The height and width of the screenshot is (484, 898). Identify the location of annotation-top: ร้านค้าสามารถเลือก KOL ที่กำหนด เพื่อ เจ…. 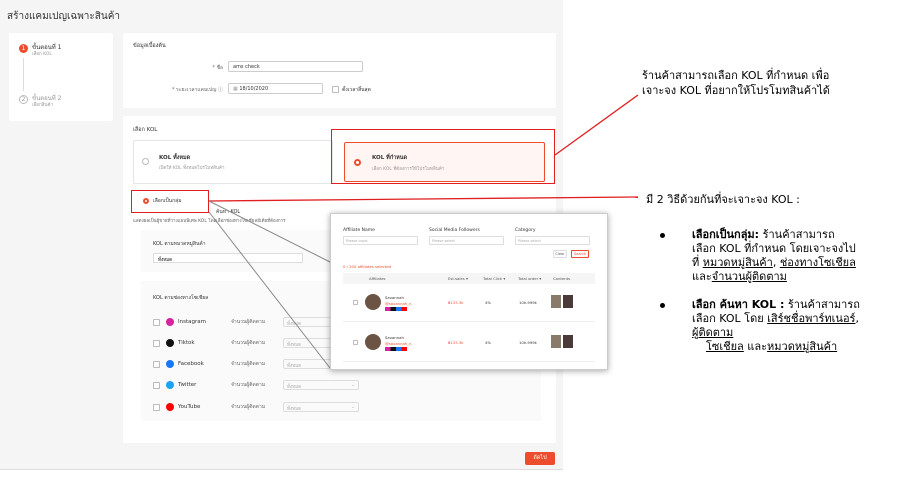
(736, 83).